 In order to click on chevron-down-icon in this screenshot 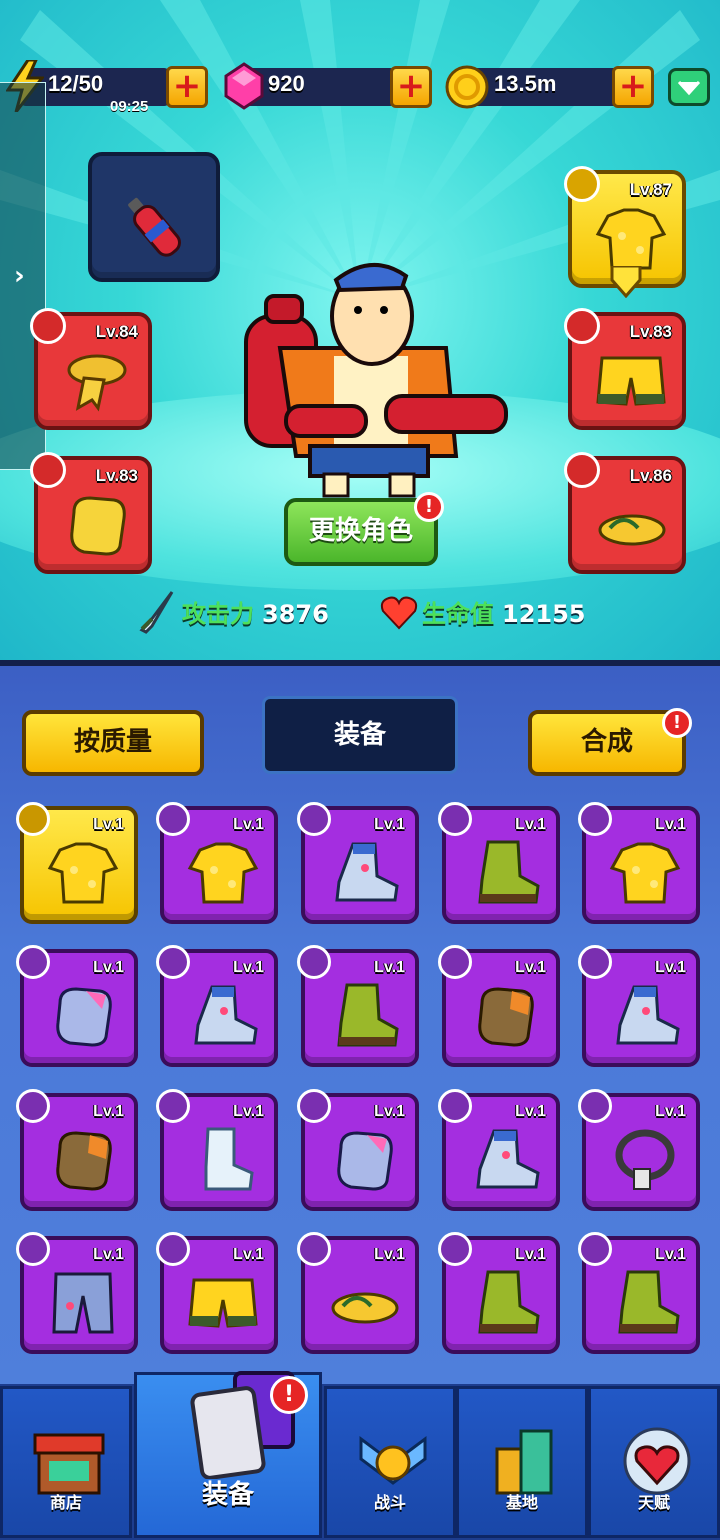, I will do `click(689, 88)`.